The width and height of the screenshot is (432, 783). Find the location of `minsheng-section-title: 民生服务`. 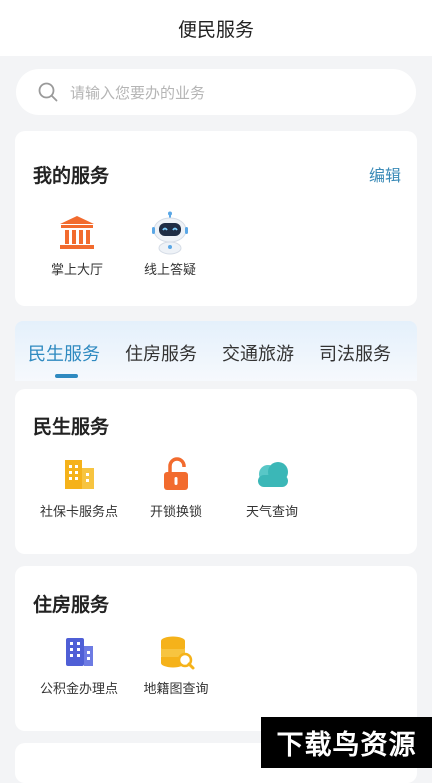

minsheng-section-title: 民生服务 is located at coordinates (71, 427).